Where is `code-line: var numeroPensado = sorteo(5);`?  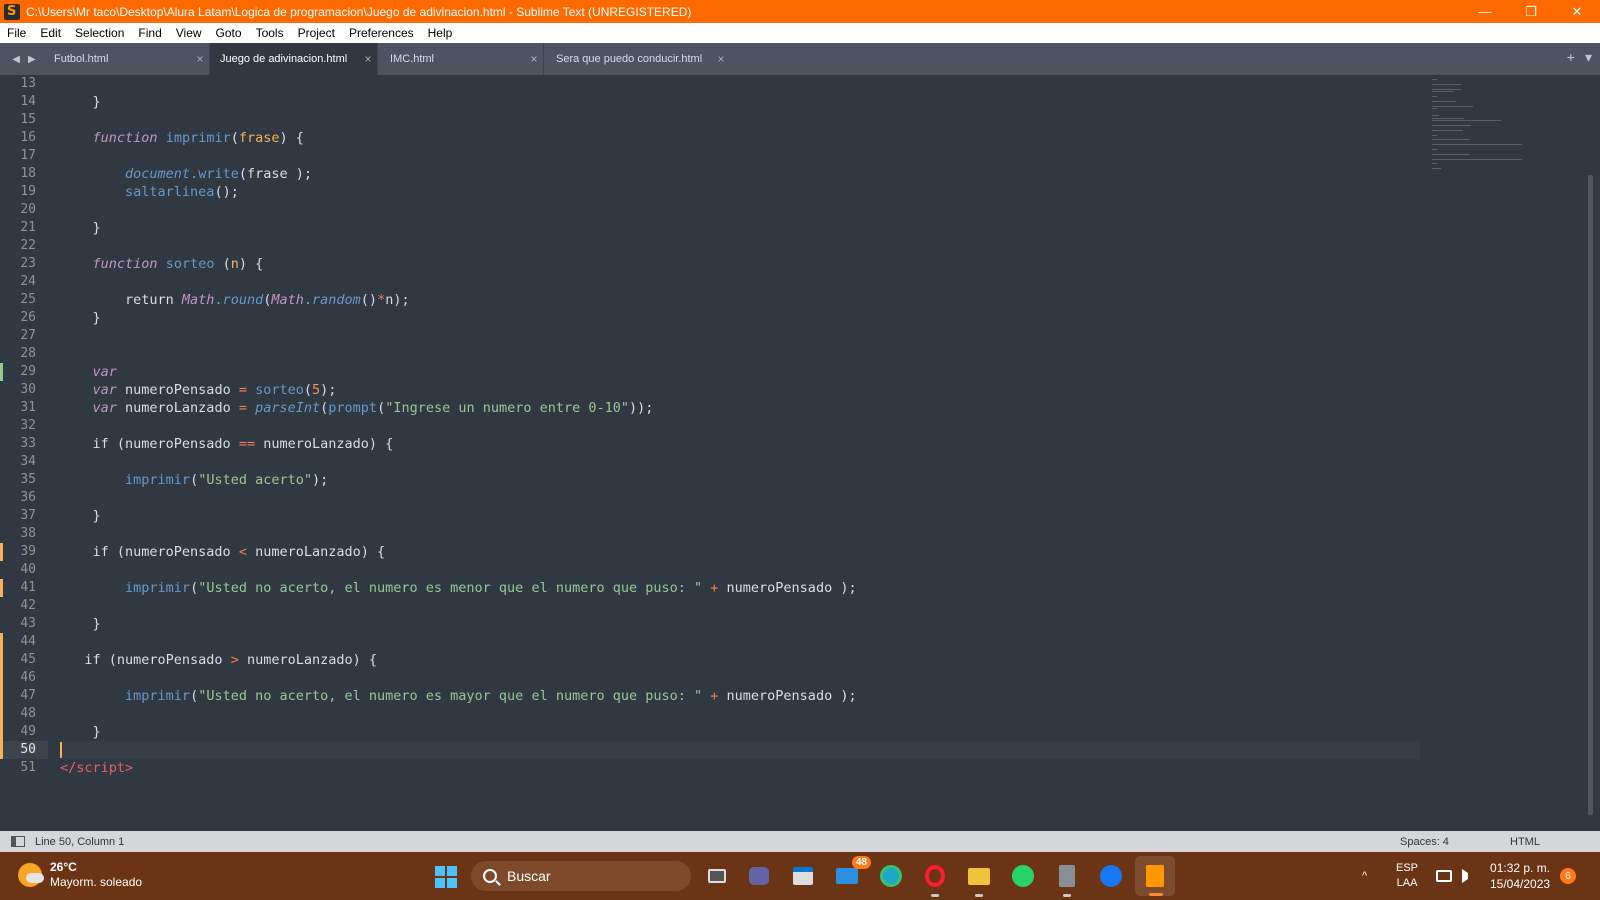
code-line: var numeroPensado = sorteo(5); is located at coordinates (740, 390).